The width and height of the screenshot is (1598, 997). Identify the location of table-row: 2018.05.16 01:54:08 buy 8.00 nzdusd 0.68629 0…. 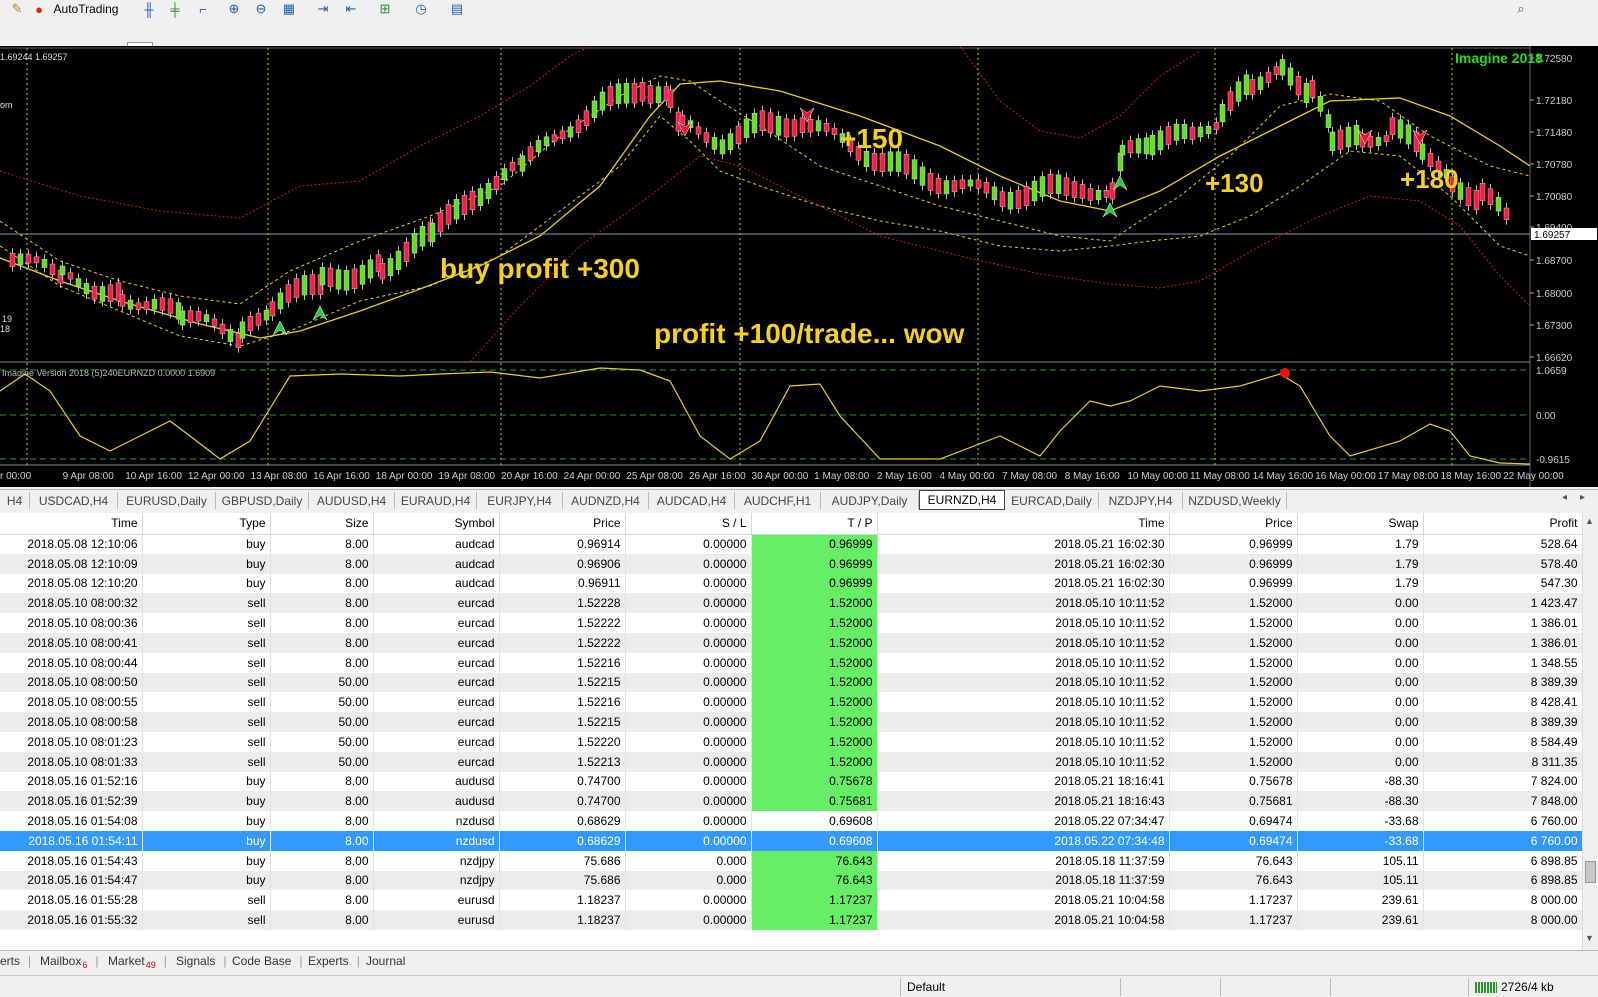
(791, 821).